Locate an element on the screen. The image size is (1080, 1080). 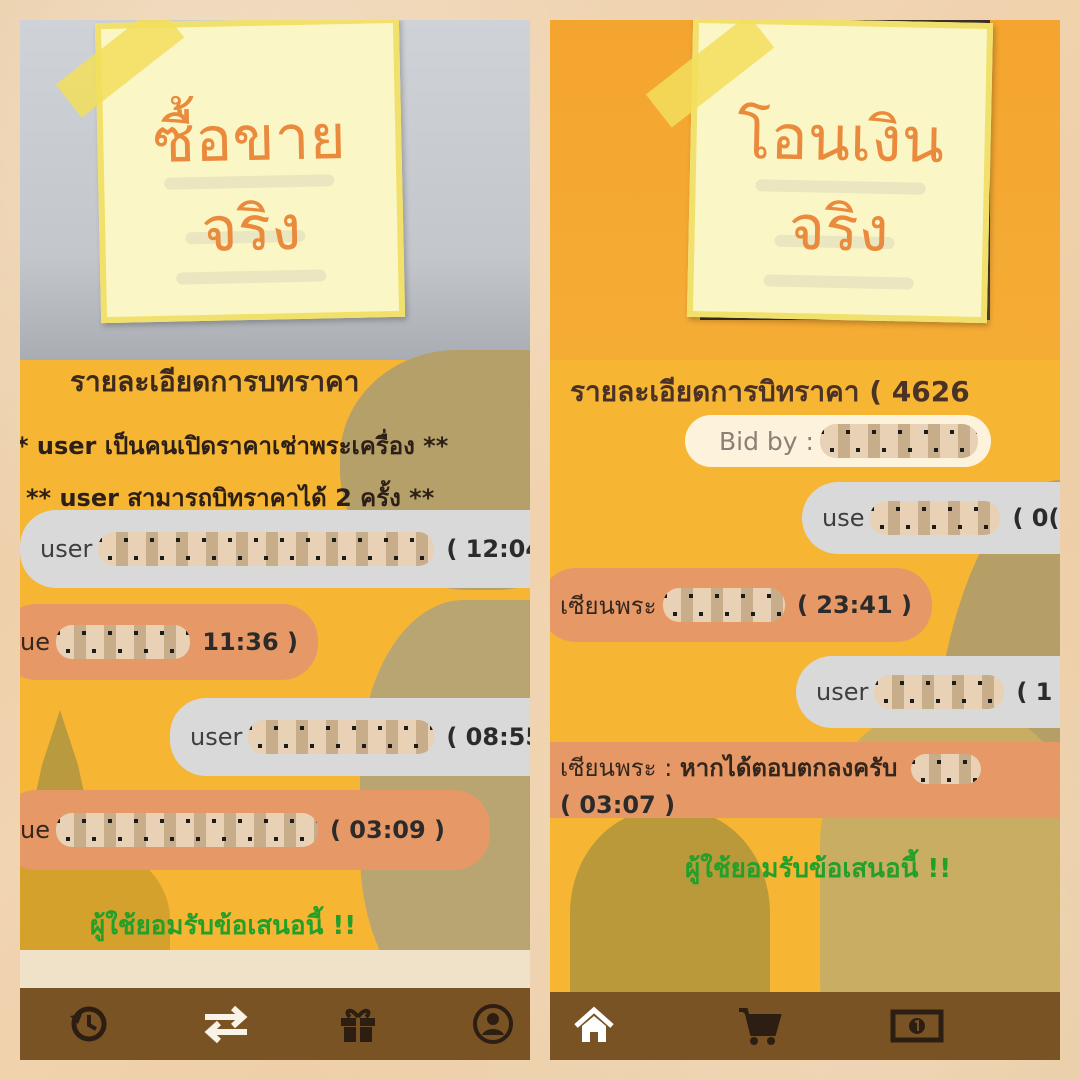
chat-bubble: user ( 08:55 is located at coordinates (350, 737).